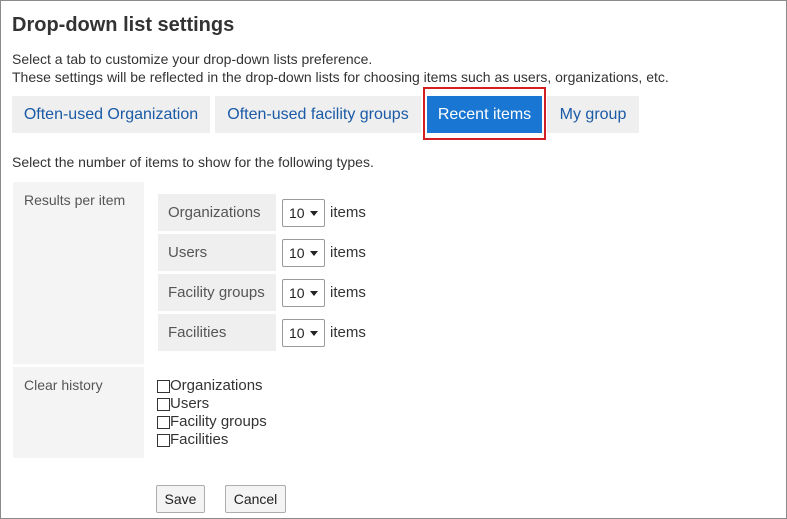 This screenshot has height=519, width=787. I want to click on results-per-item-label: Results per item, so click(78, 273).